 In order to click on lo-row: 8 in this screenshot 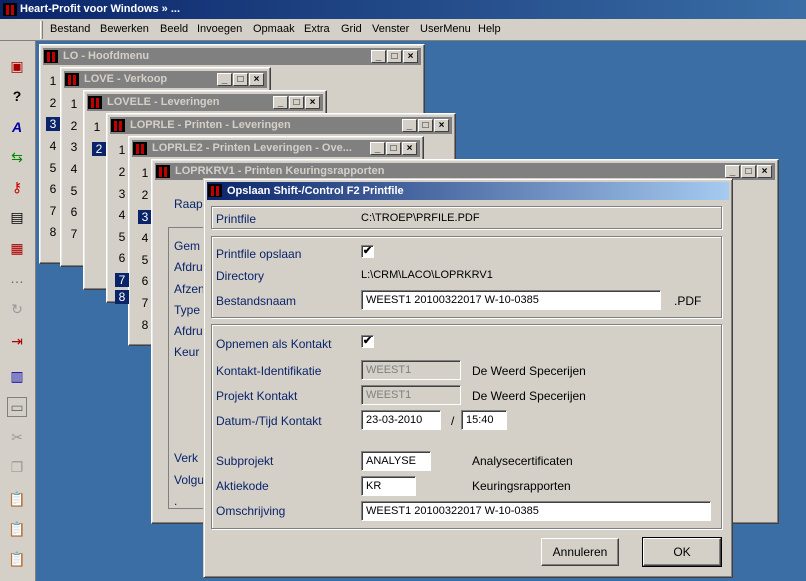, I will do `click(53, 232)`.